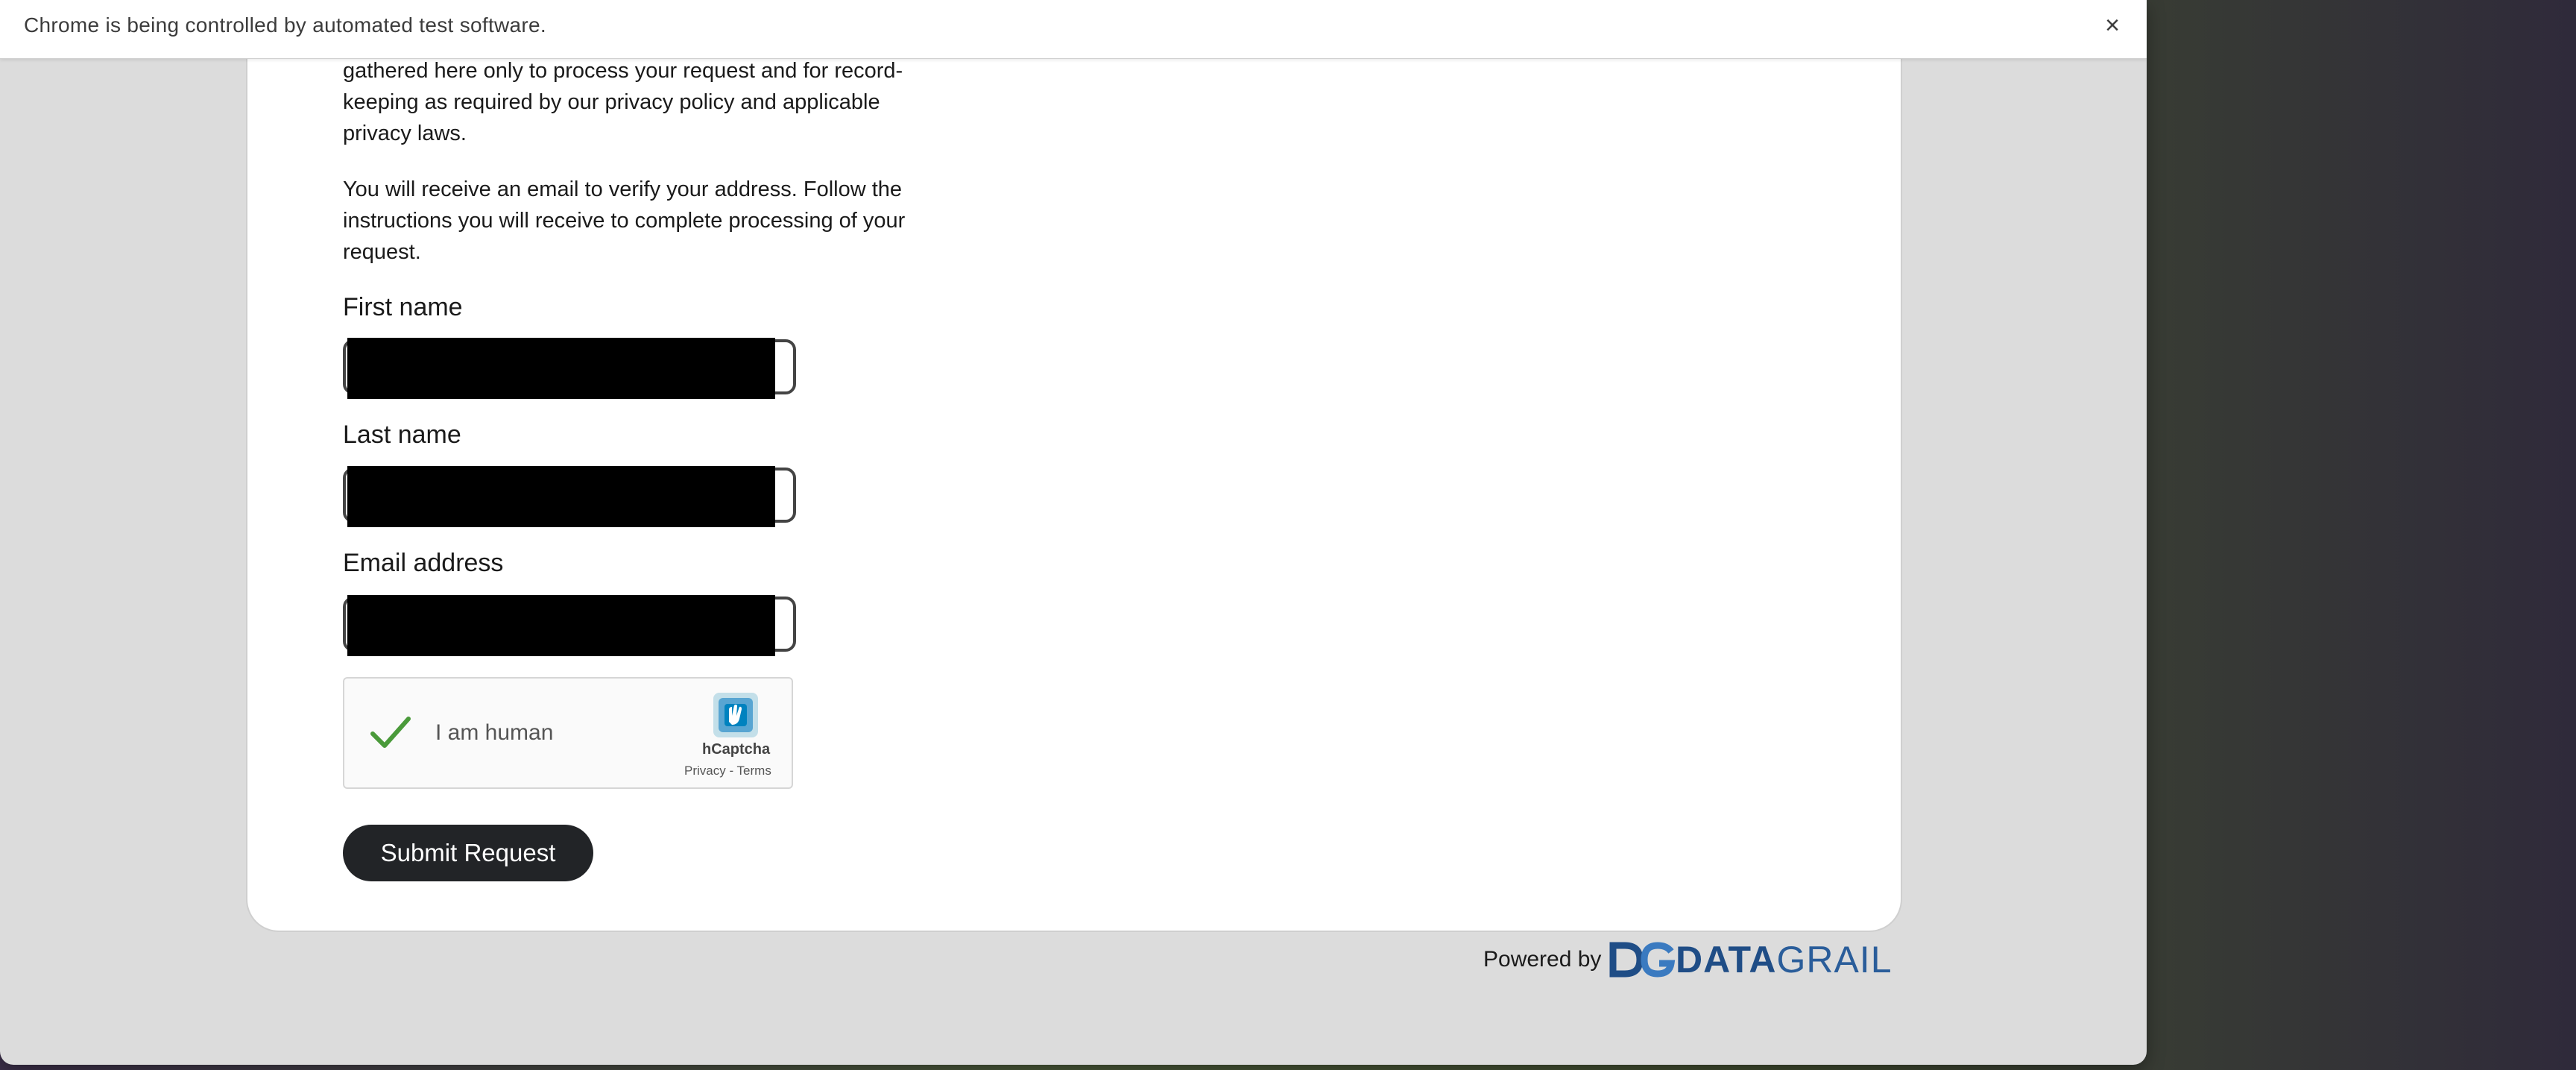 The width and height of the screenshot is (2576, 1070). What do you see at coordinates (468, 853) in the screenshot?
I see `submit-request-button: Submit Request` at bounding box center [468, 853].